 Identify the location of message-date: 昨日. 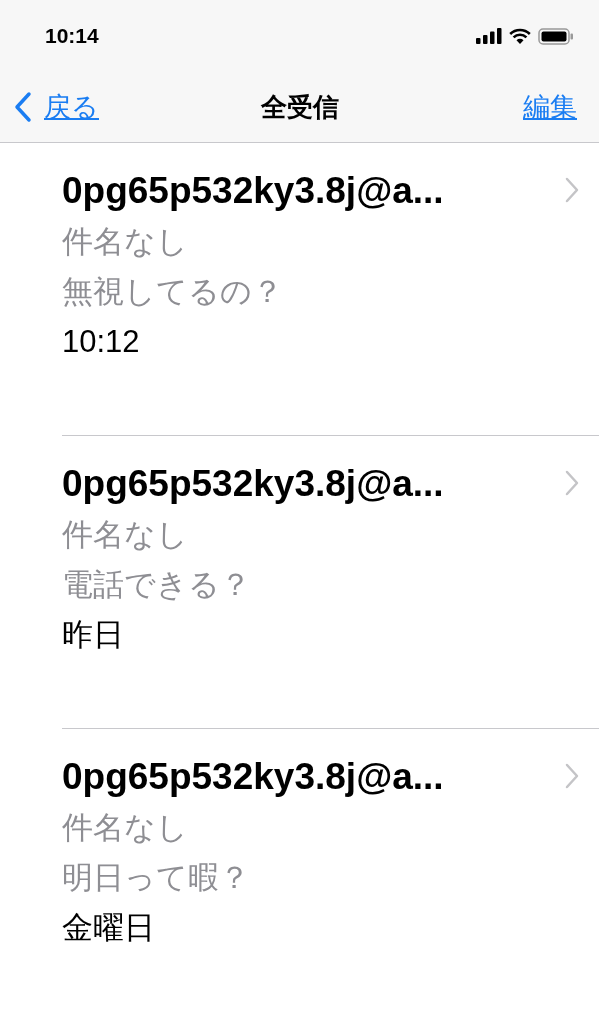
(93, 635).